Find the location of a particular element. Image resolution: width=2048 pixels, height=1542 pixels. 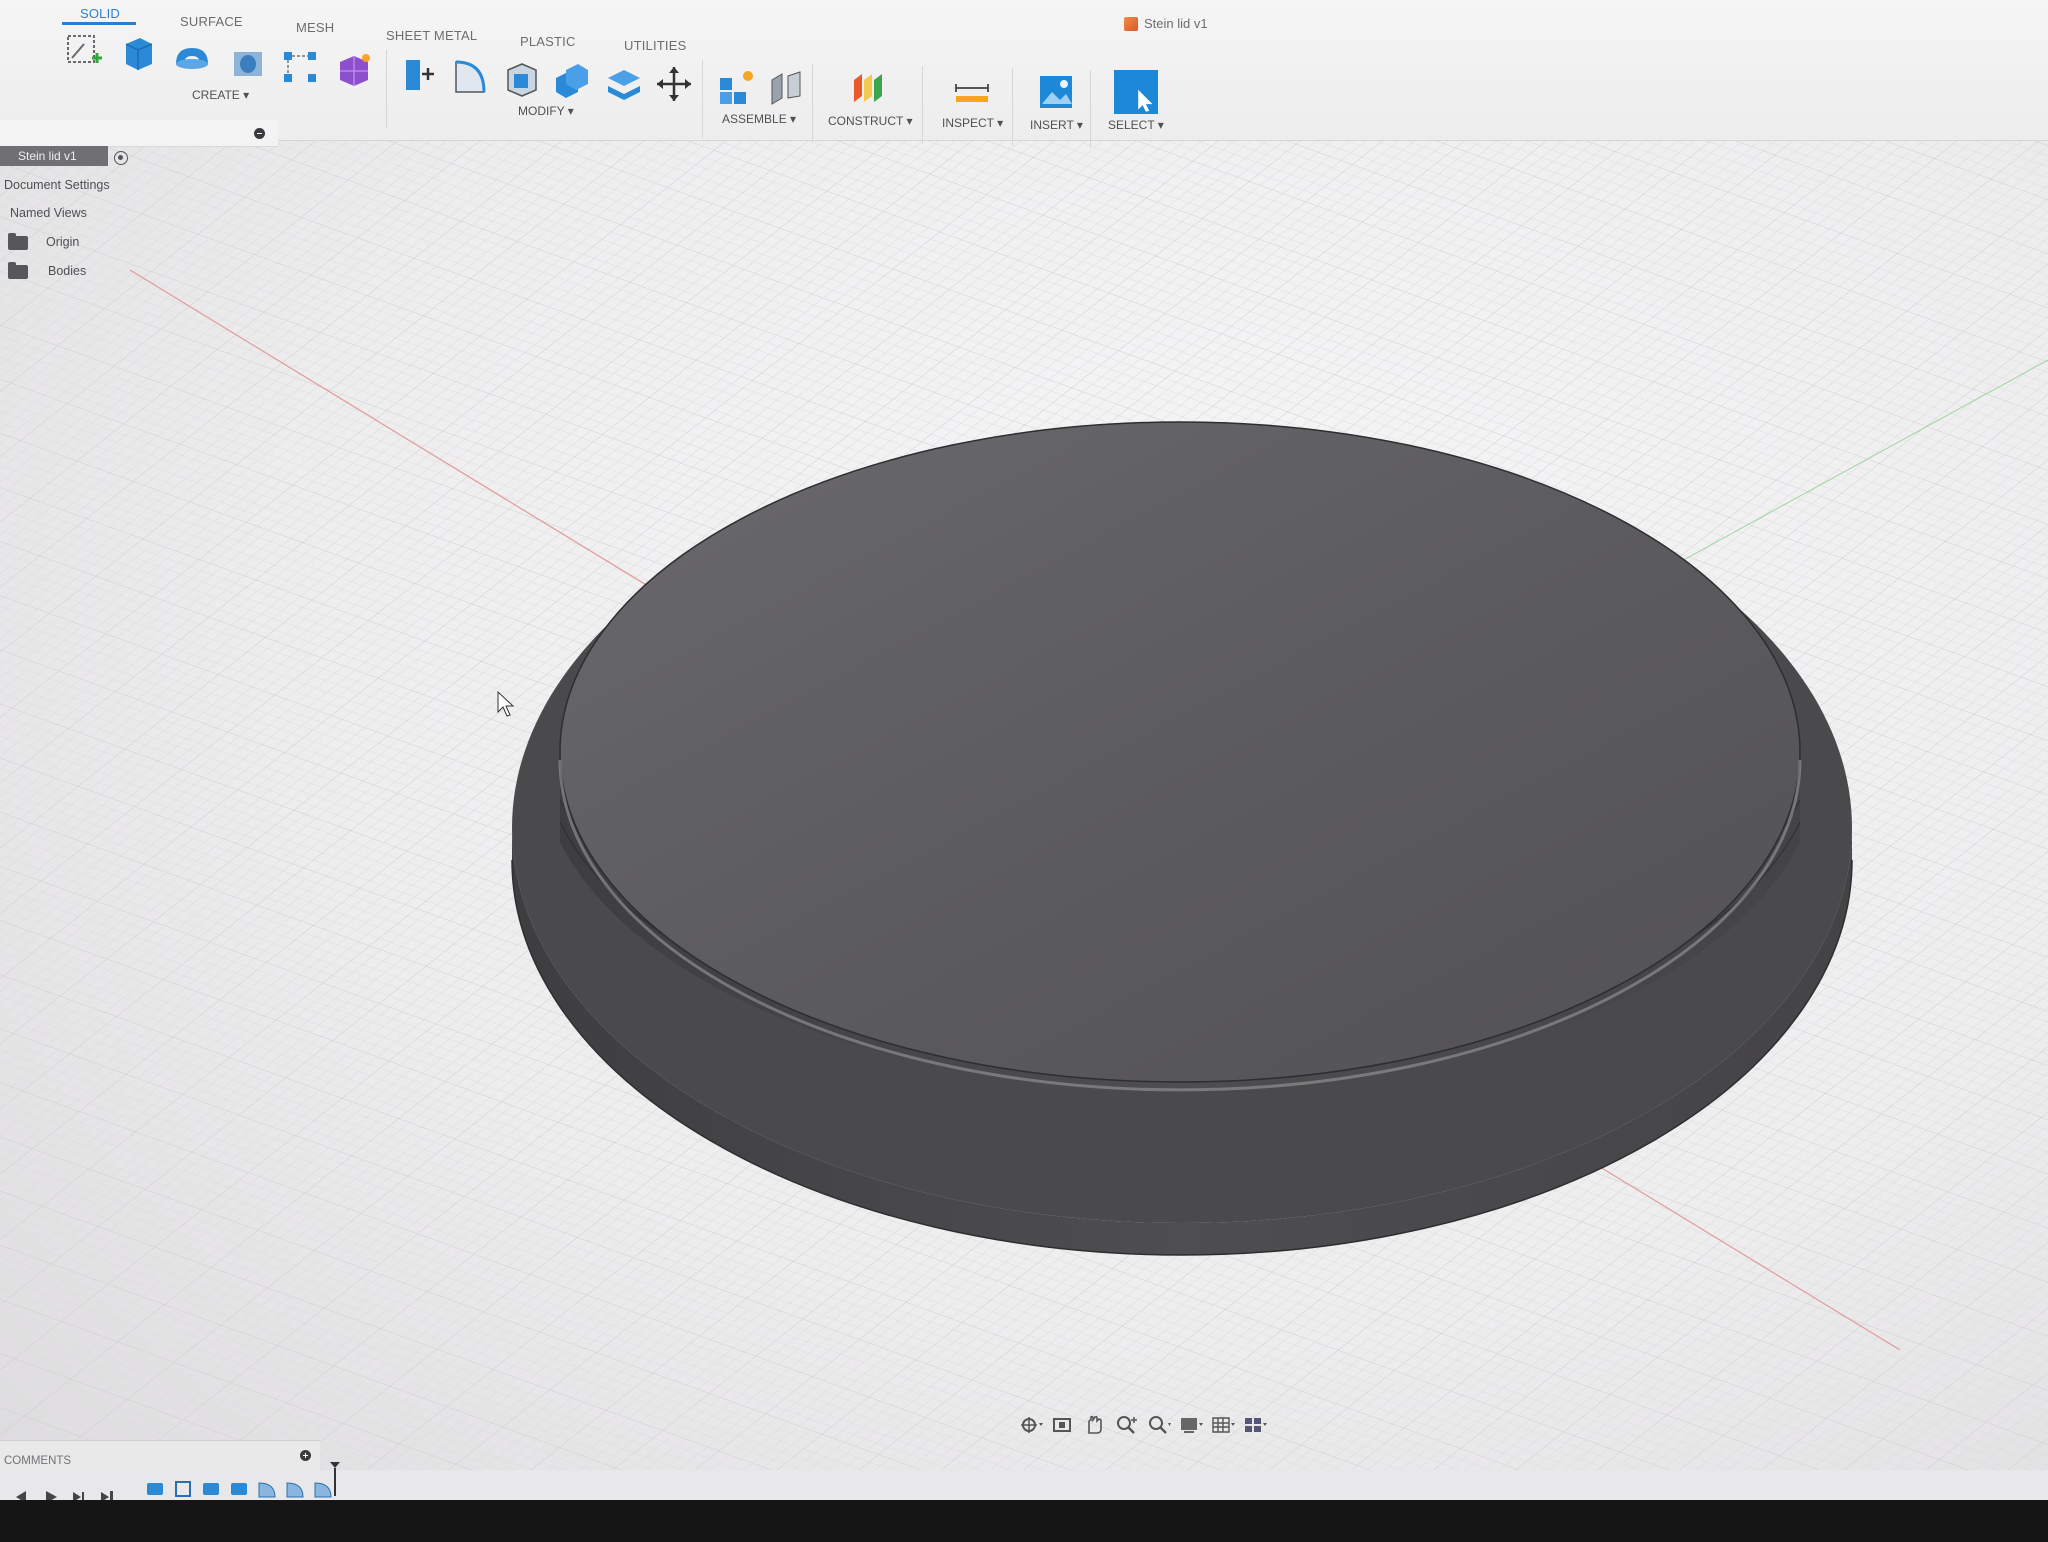

hole-icon is located at coordinates (248, 62).